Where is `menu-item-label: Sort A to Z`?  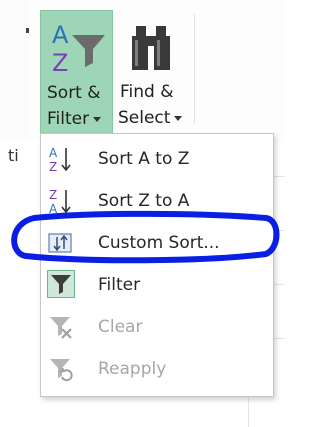 menu-item-label: Sort A to Z is located at coordinates (144, 159).